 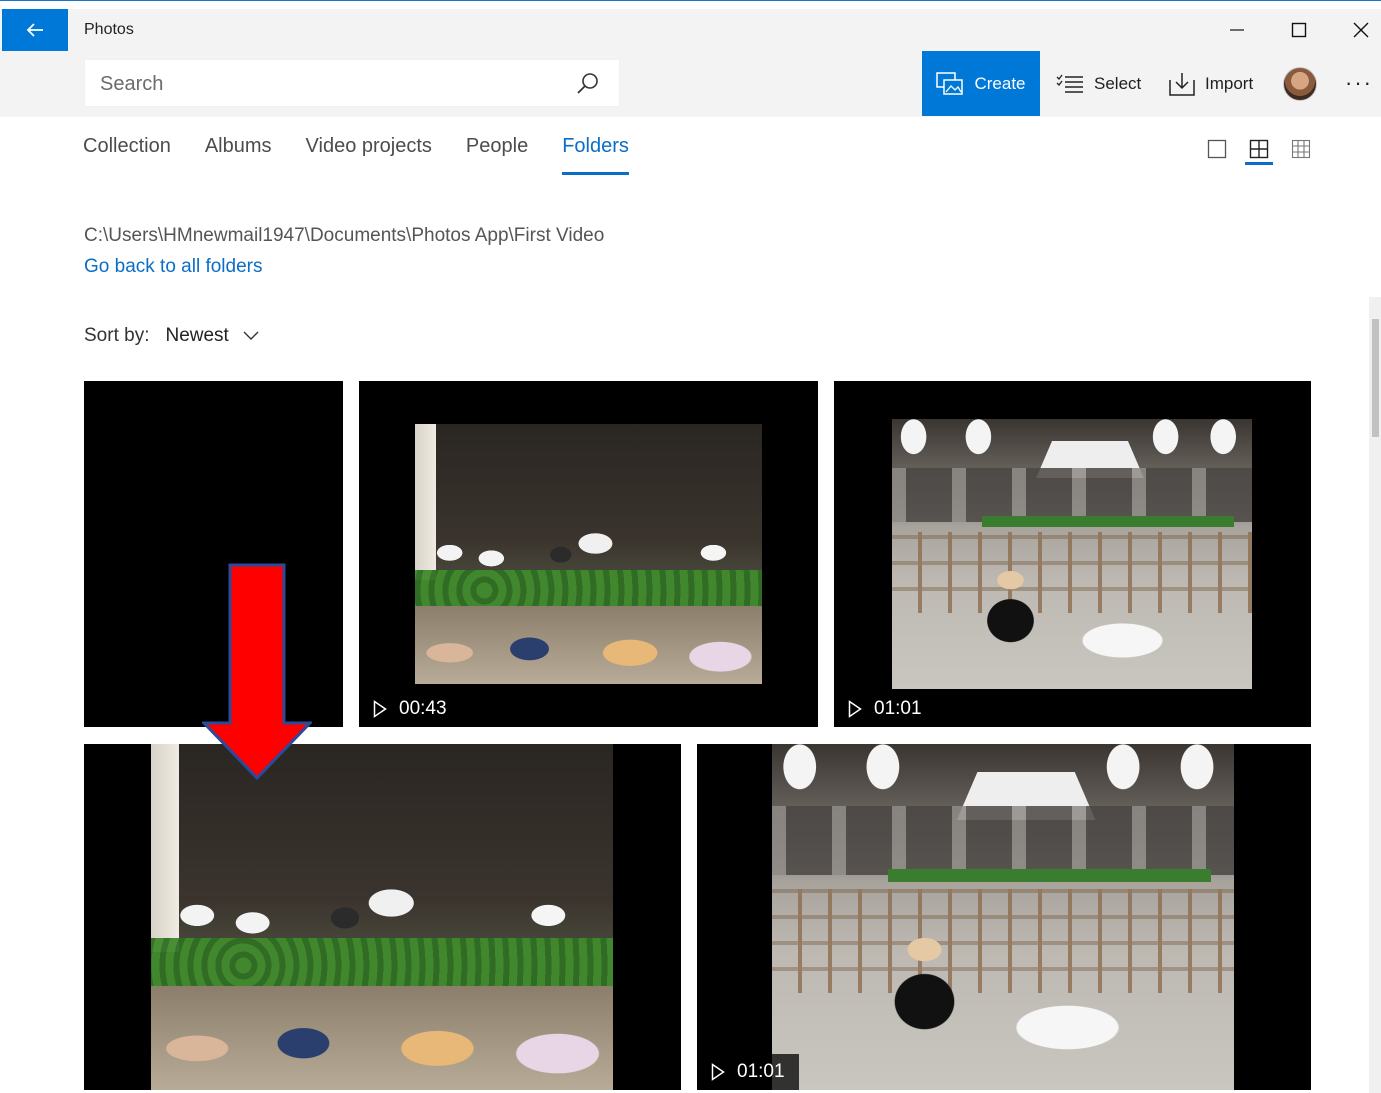 What do you see at coordinates (595, 155) in the screenshot?
I see `tab-folders: Folders` at bounding box center [595, 155].